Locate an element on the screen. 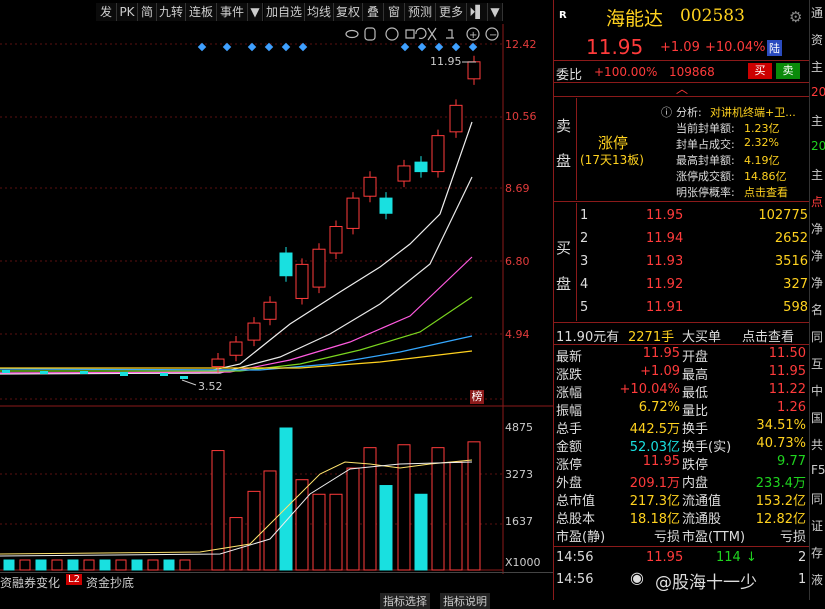 The height and width of the screenshot is (609, 825). toolbar-adjust-button: 复权 is located at coordinates (348, 12).